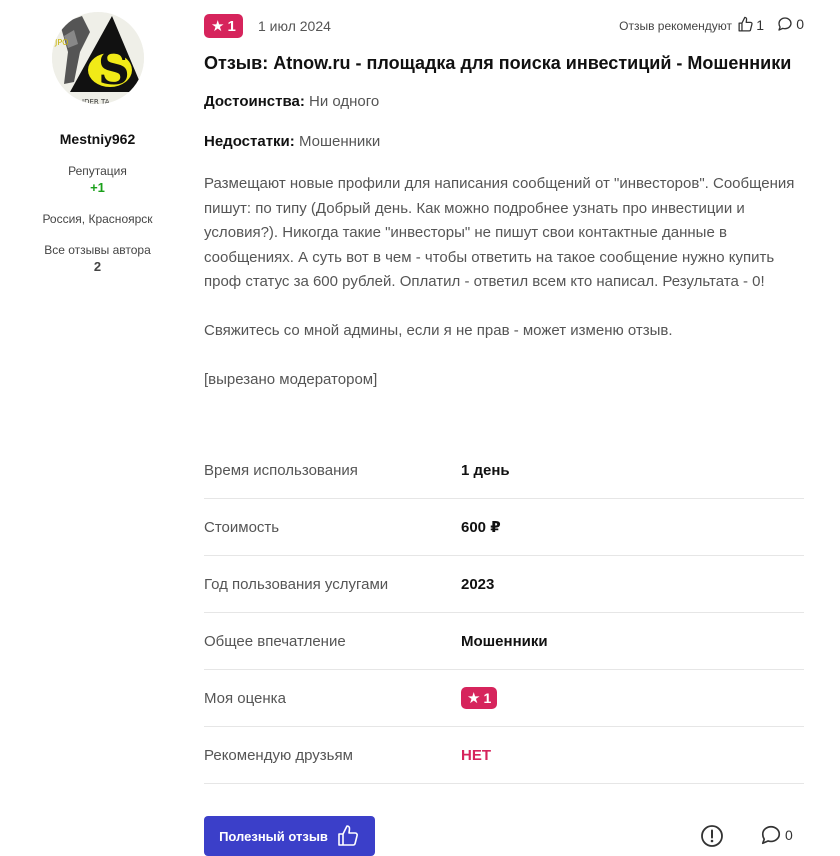 This screenshot has width=840, height=856. What do you see at coordinates (504, 527) in the screenshot?
I see `detail-row: Стоимость 600 ₽` at bounding box center [504, 527].